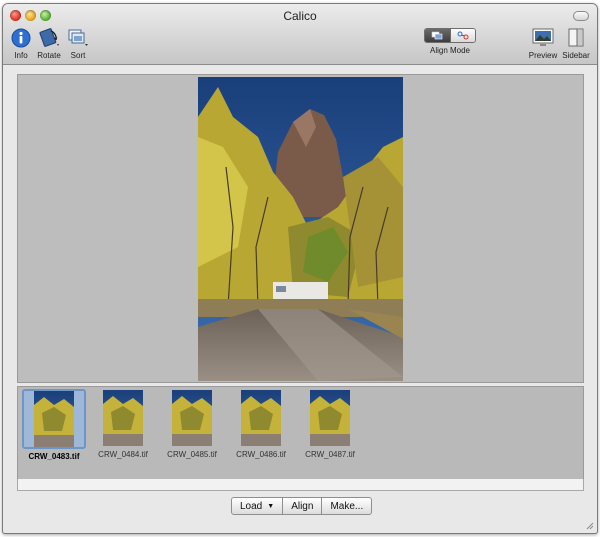  What do you see at coordinates (49, 37) in the screenshot?
I see `rotate-icon` at bounding box center [49, 37].